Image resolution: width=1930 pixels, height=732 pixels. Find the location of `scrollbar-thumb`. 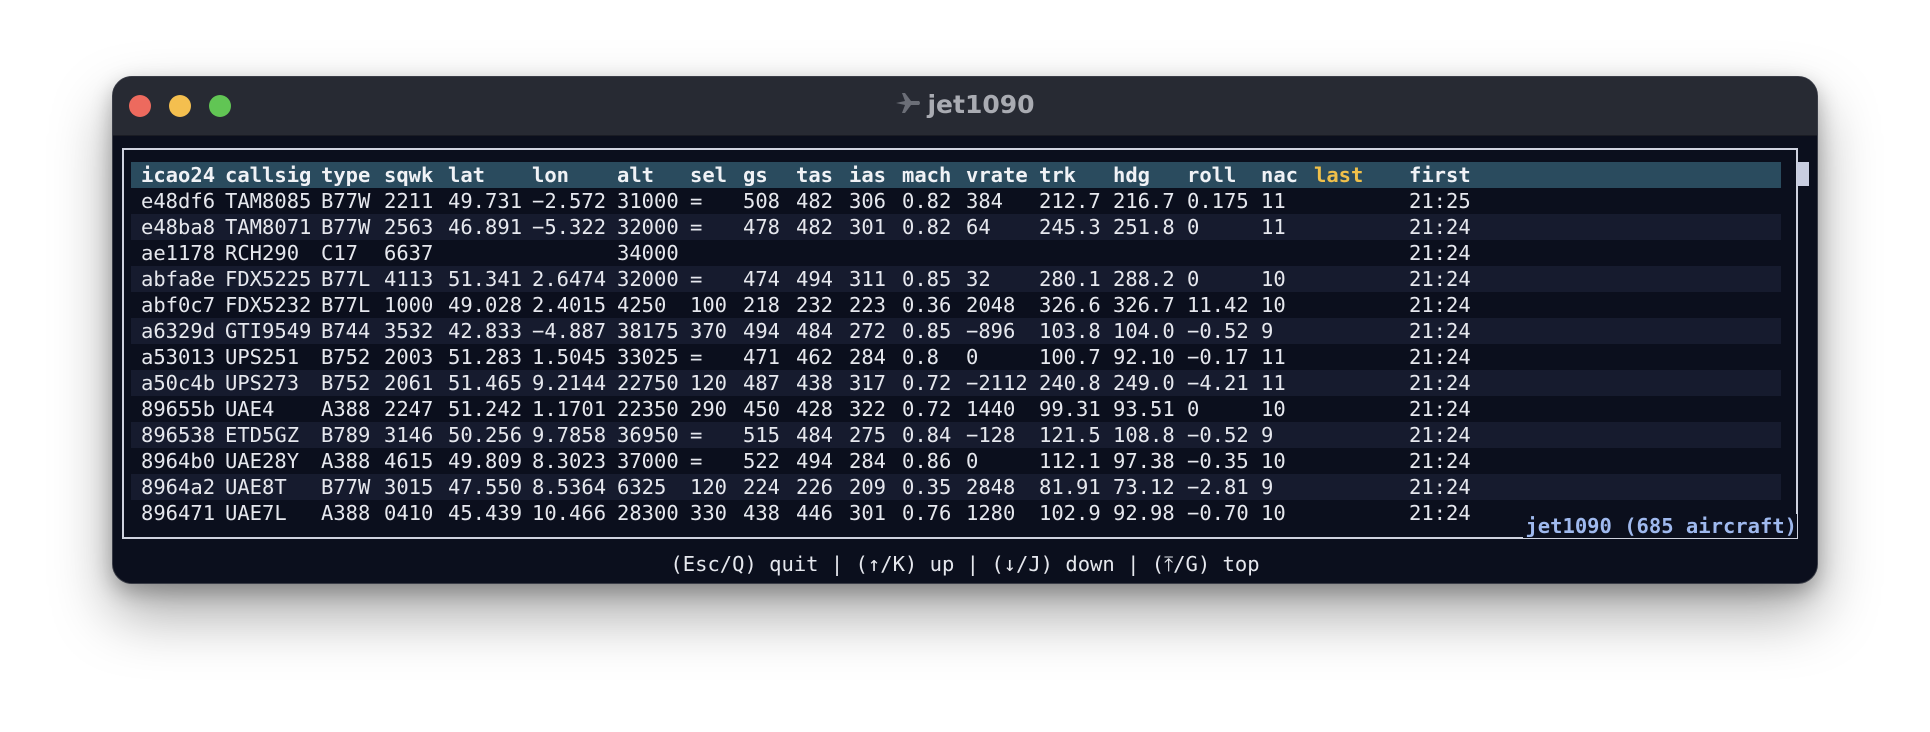

scrollbar-thumb is located at coordinates (1803, 174).